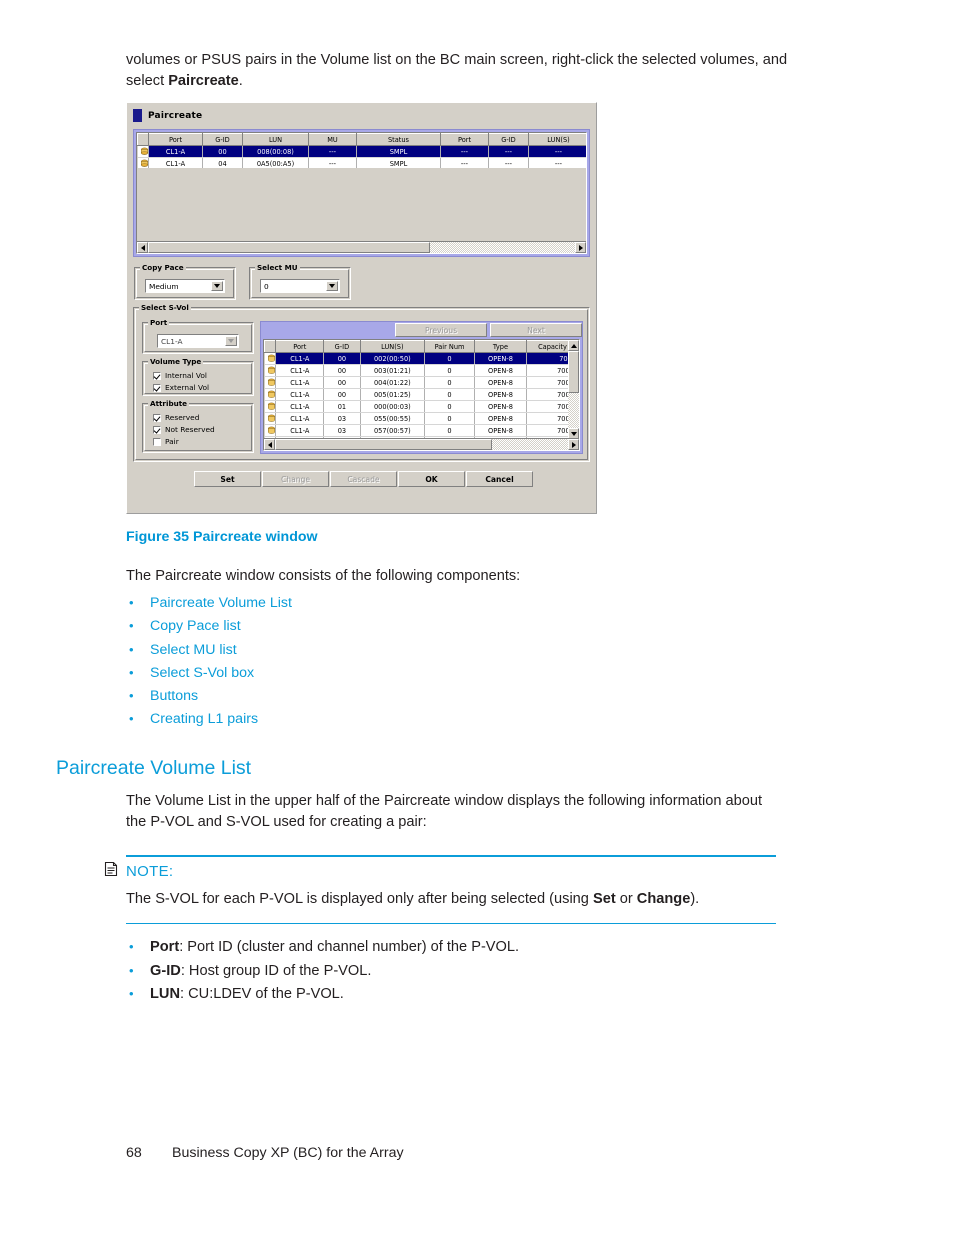 This screenshot has width=954, height=1235. Describe the element at coordinates (393, 382) in the screenshot. I see `cell-luns: 004(01:22)` at that location.